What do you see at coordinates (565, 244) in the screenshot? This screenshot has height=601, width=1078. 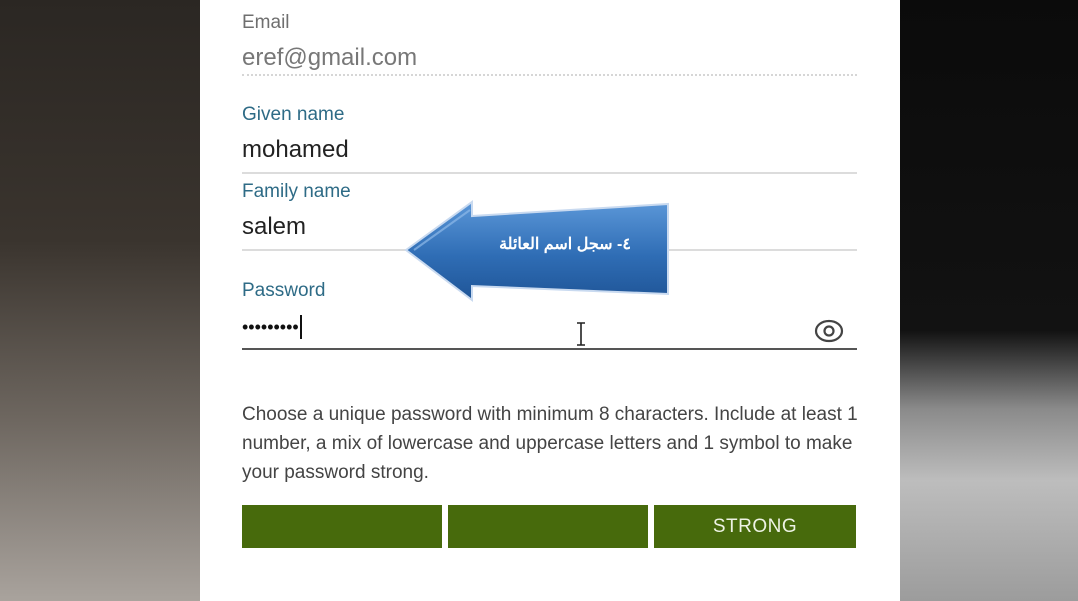 I see `callout-text: ٤- سجل اسم العائلة` at bounding box center [565, 244].